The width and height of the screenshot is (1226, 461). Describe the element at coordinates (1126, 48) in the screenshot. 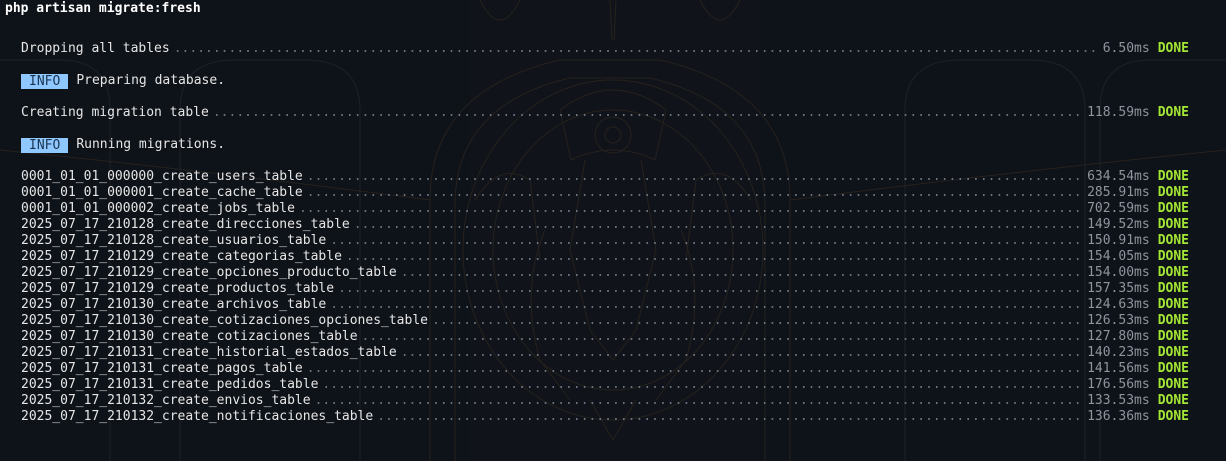

I see `step-time: 6.50ms` at that location.